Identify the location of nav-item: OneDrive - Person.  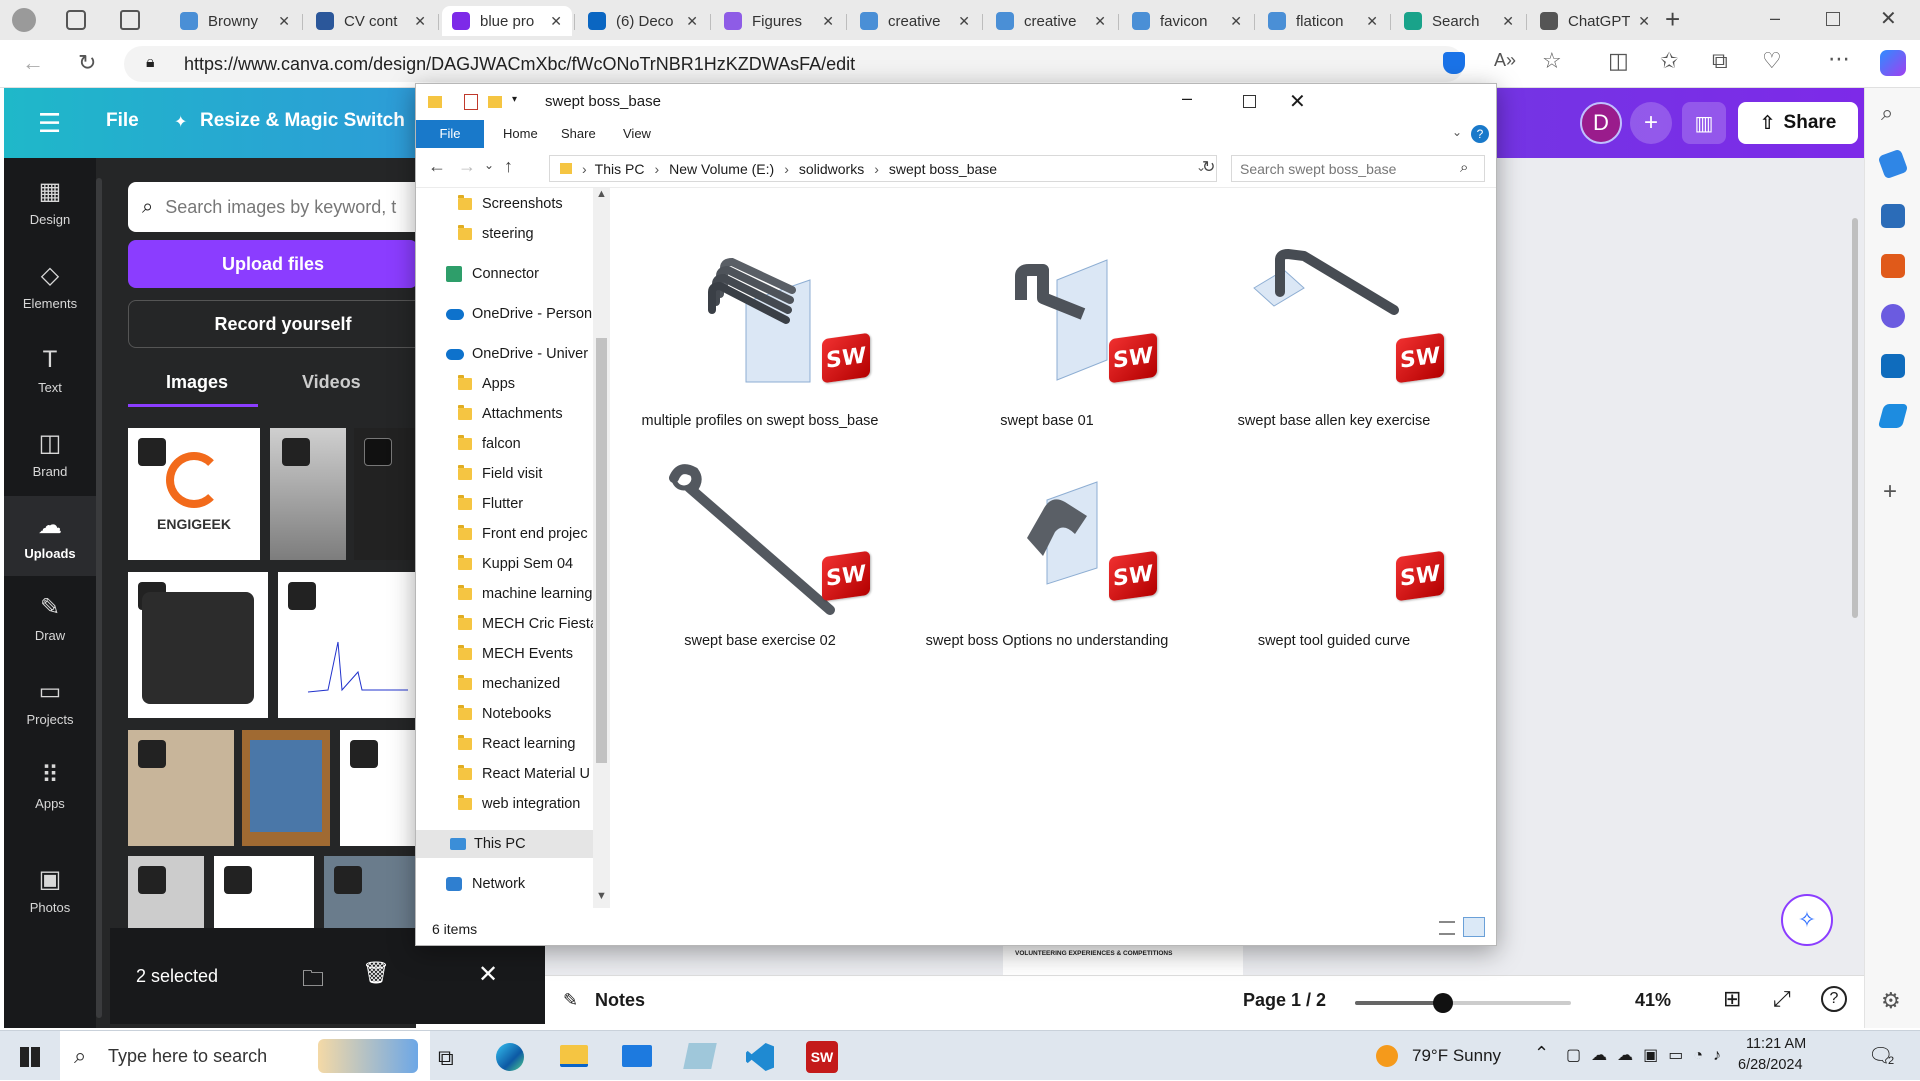
(519, 314).